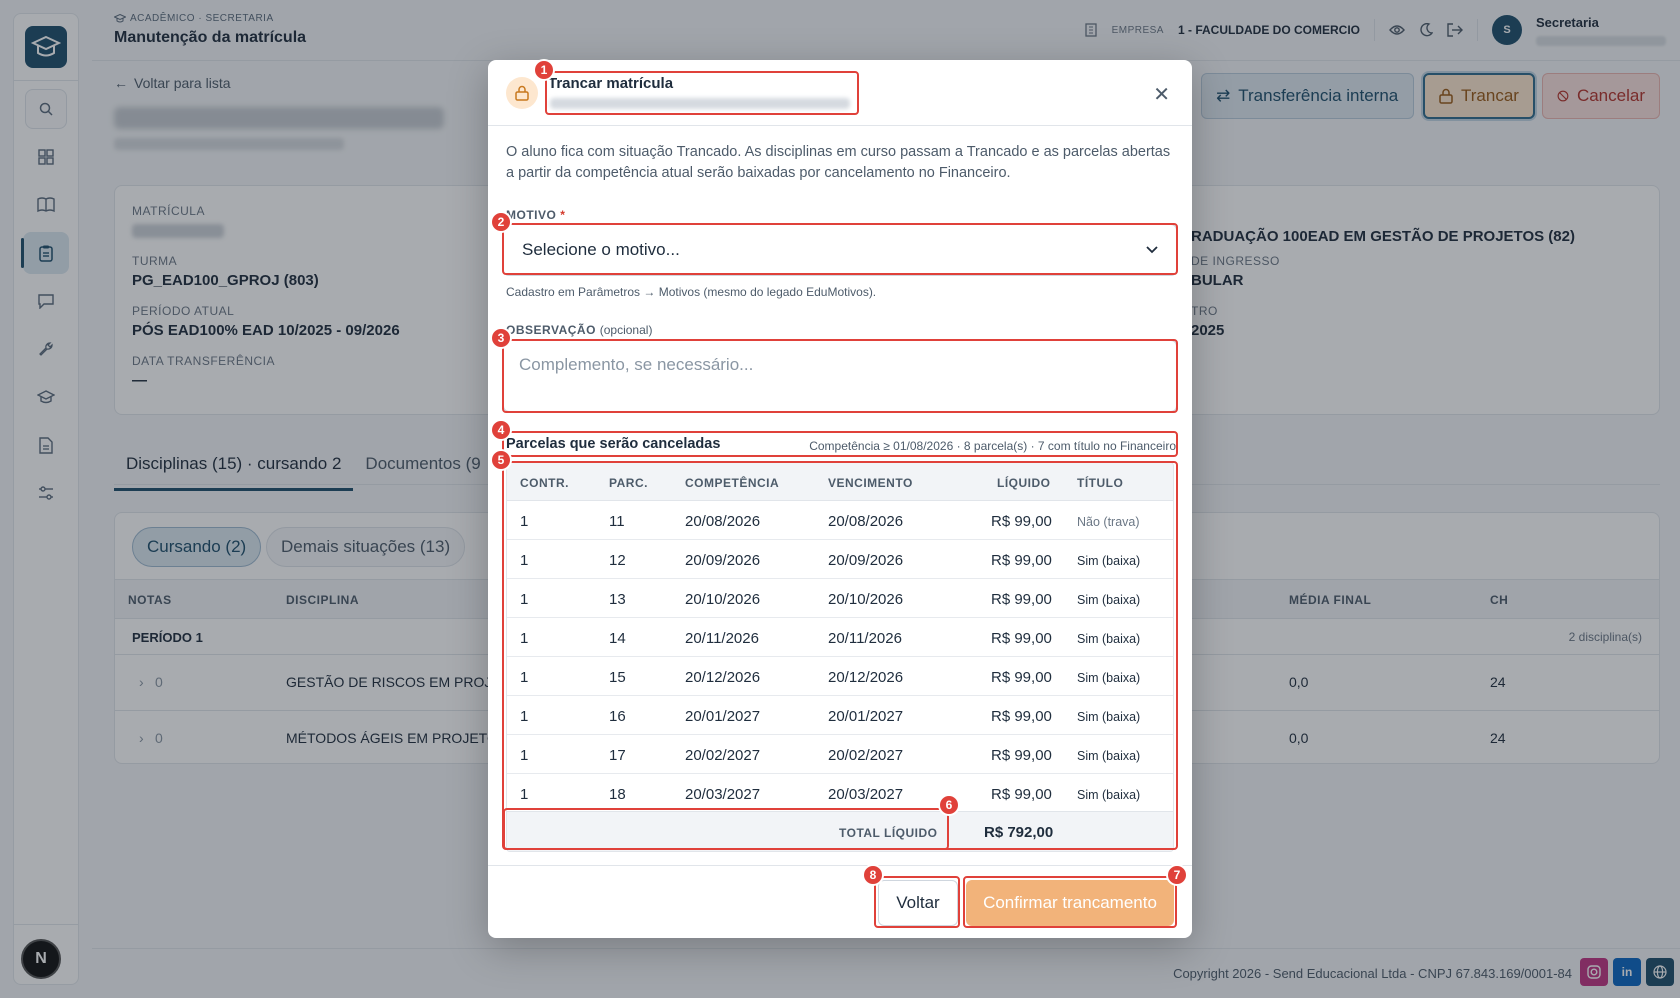 Image resolution: width=1680 pixels, height=998 pixels. I want to click on parc-value: 12, so click(617, 560).